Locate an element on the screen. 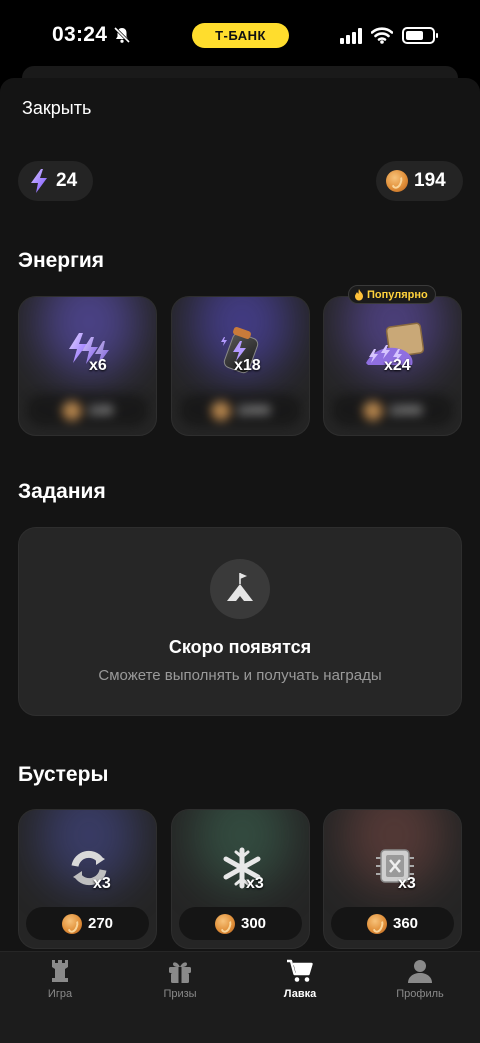  lightning-pack-icon is located at coordinates (89, 349).